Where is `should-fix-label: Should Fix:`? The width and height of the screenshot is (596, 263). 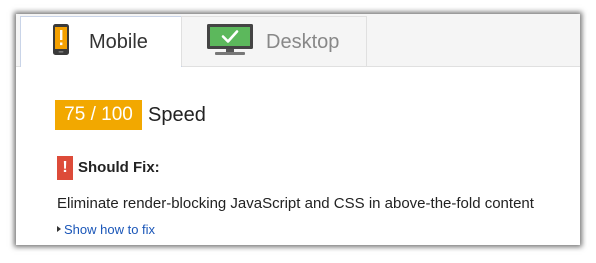
should-fix-label: Should Fix: is located at coordinates (119, 167).